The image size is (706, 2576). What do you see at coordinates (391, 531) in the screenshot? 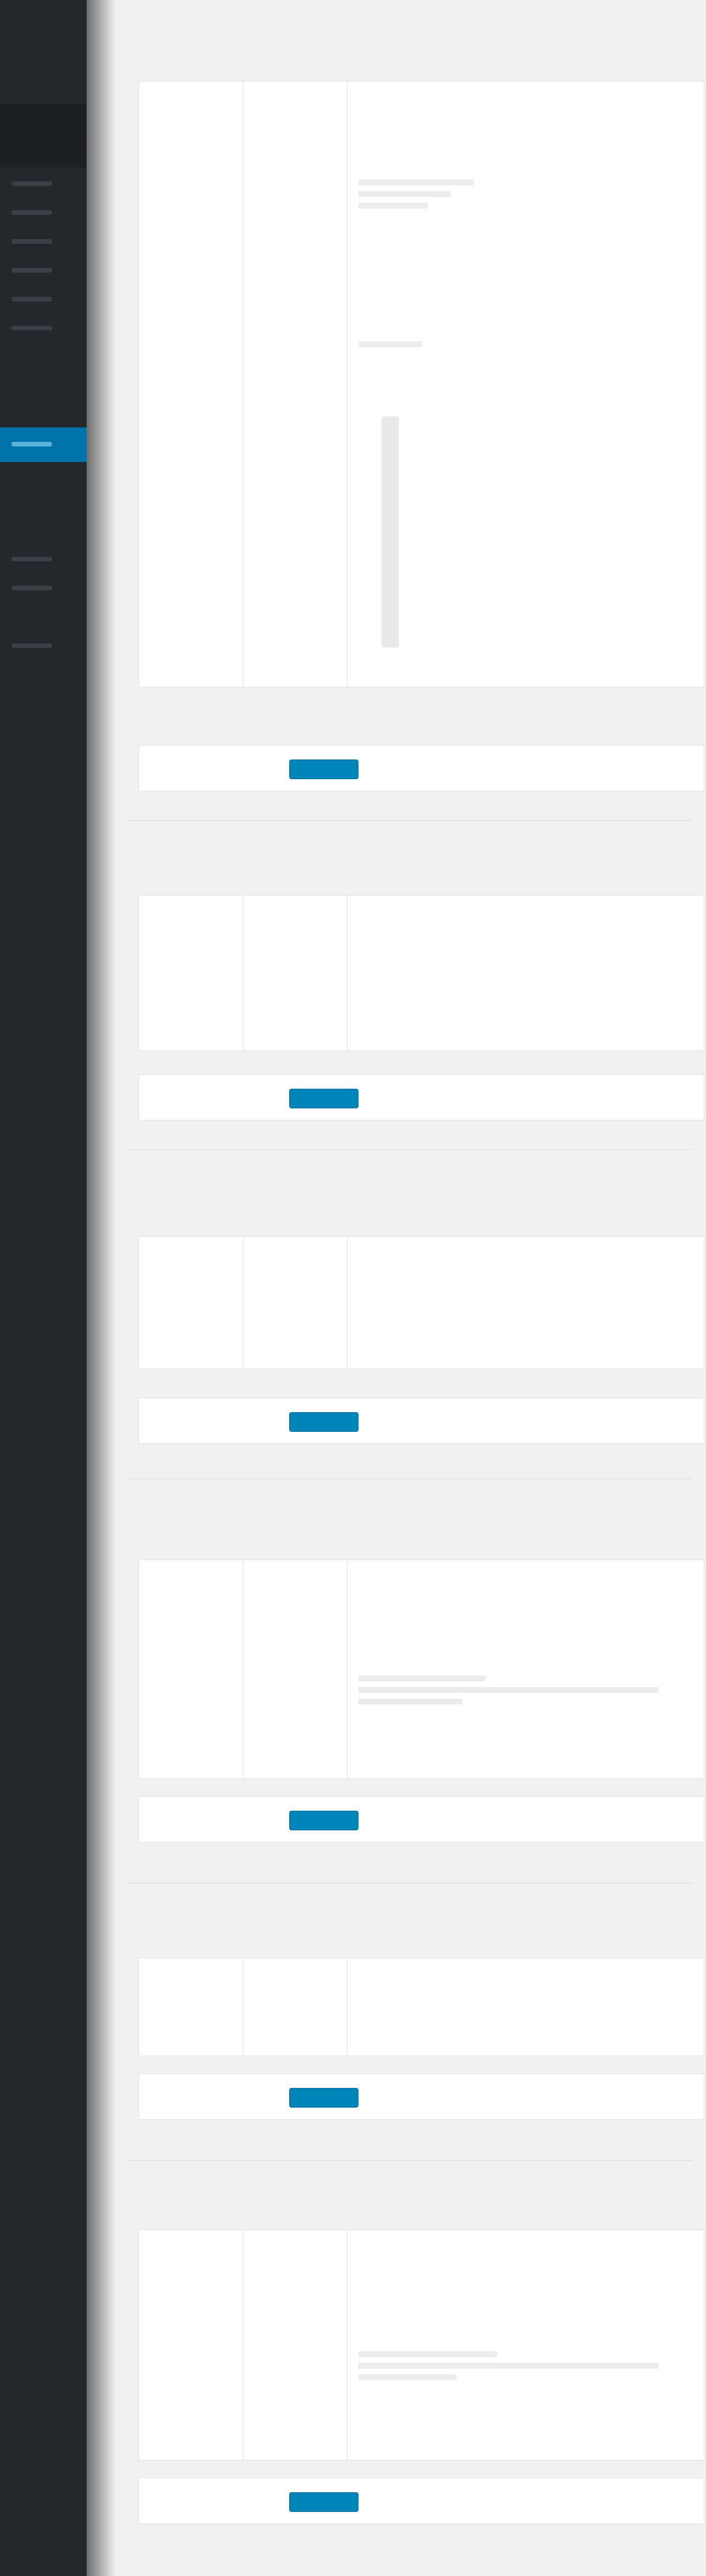
I see `field-stack` at bounding box center [391, 531].